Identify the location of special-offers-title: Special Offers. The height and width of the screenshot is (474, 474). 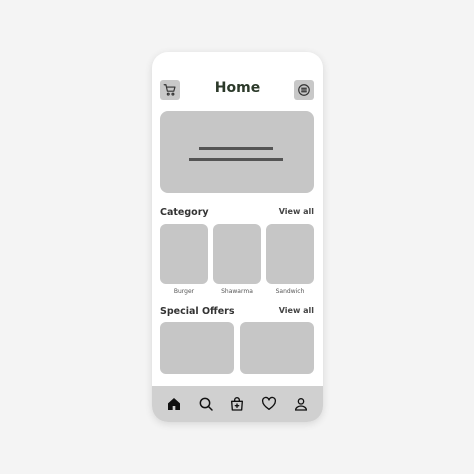
(197, 311).